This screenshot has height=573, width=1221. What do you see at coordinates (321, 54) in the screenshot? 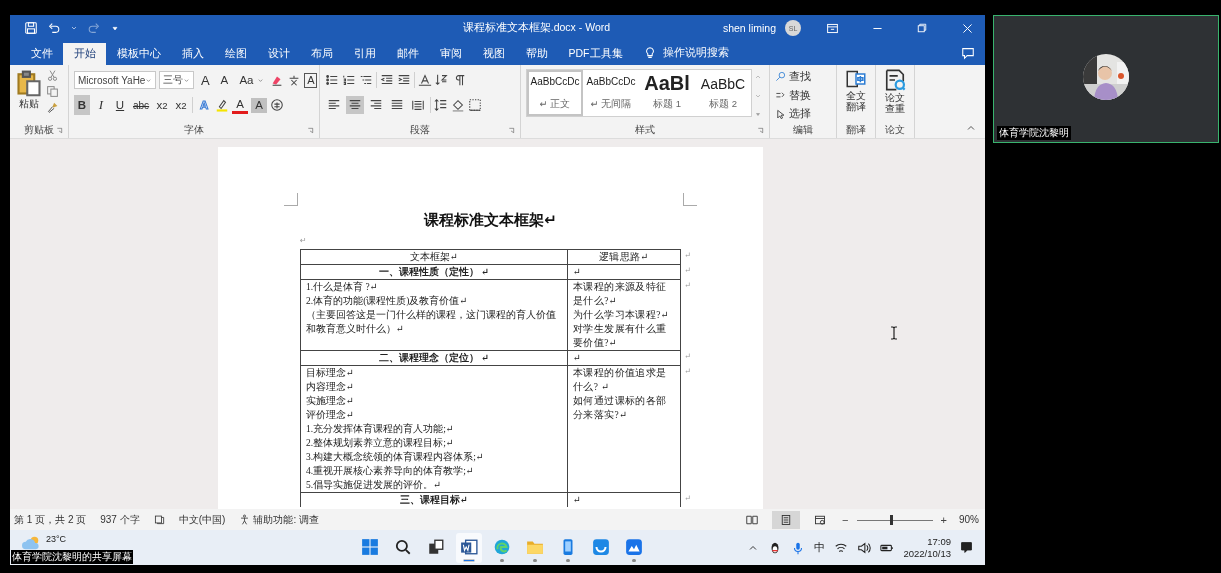
I see `ribbon-tab: 布局` at bounding box center [321, 54].